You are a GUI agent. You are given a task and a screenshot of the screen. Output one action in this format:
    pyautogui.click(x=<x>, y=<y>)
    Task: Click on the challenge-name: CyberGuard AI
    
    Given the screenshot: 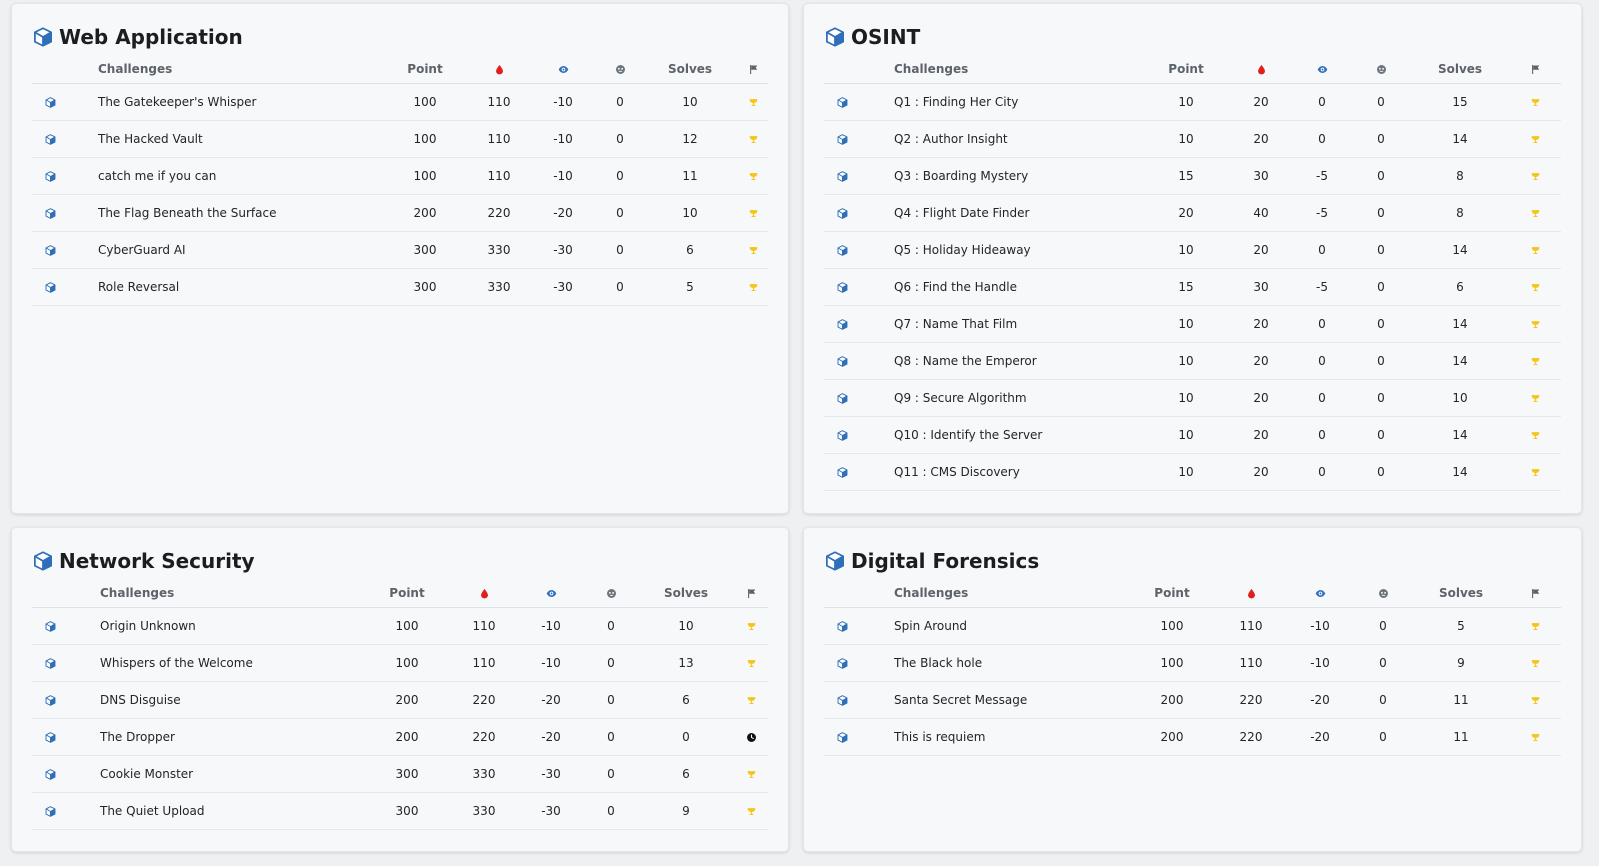 What is the action you would take?
    pyautogui.click(x=223, y=250)
    